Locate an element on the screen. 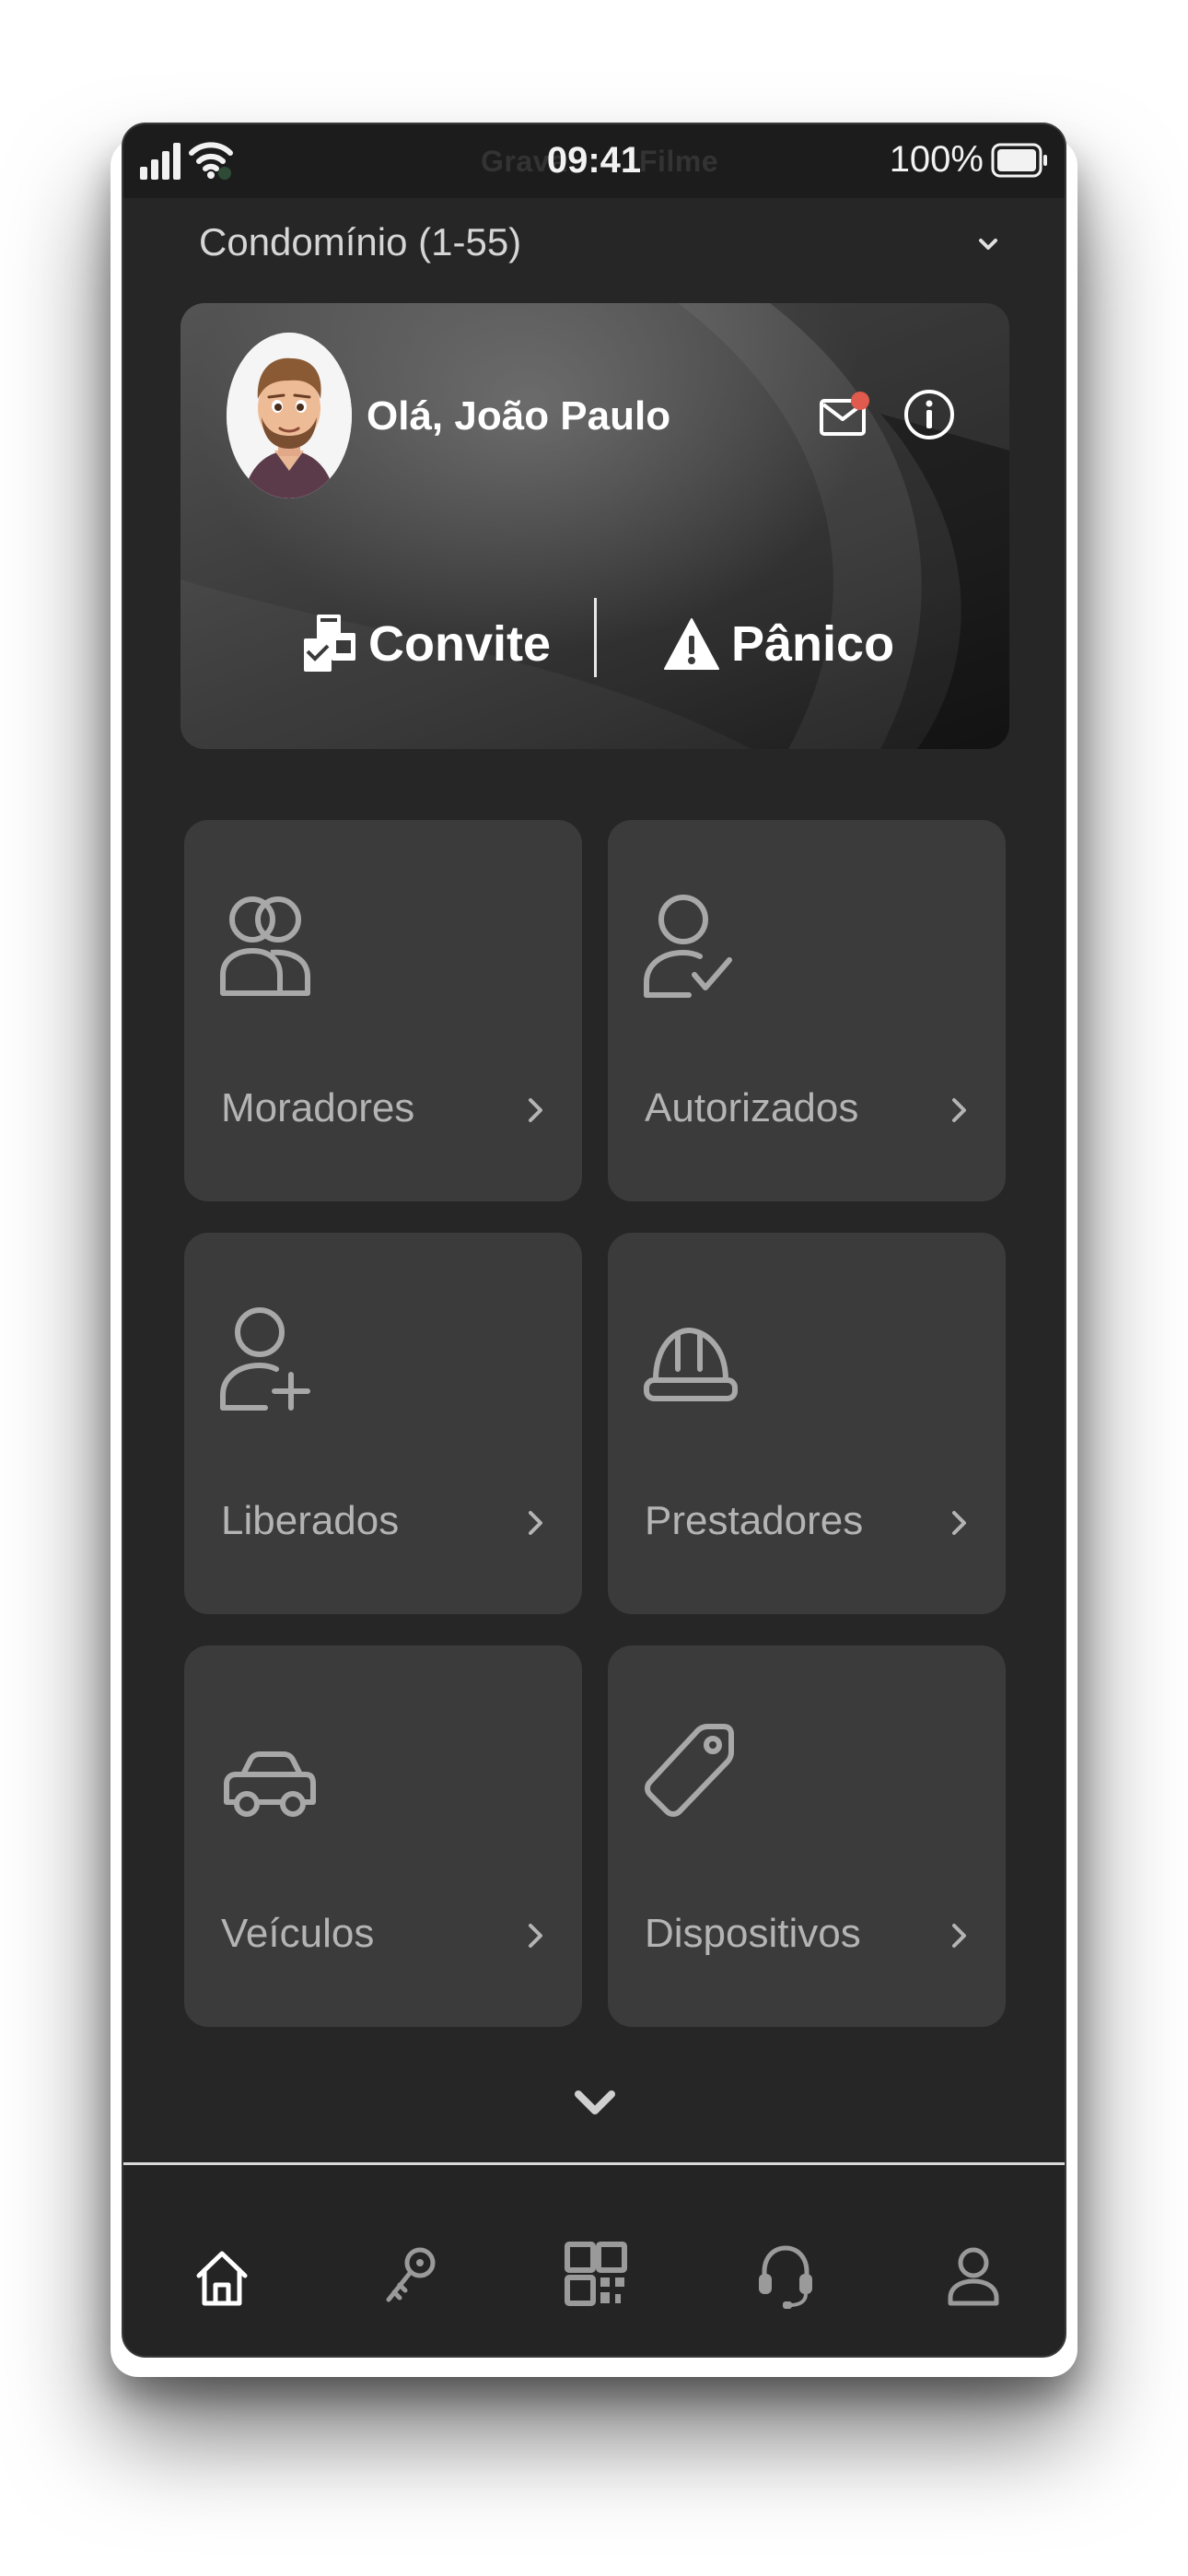 This screenshot has height=2576, width=1188. tile-label: Veículos is located at coordinates (298, 1934).